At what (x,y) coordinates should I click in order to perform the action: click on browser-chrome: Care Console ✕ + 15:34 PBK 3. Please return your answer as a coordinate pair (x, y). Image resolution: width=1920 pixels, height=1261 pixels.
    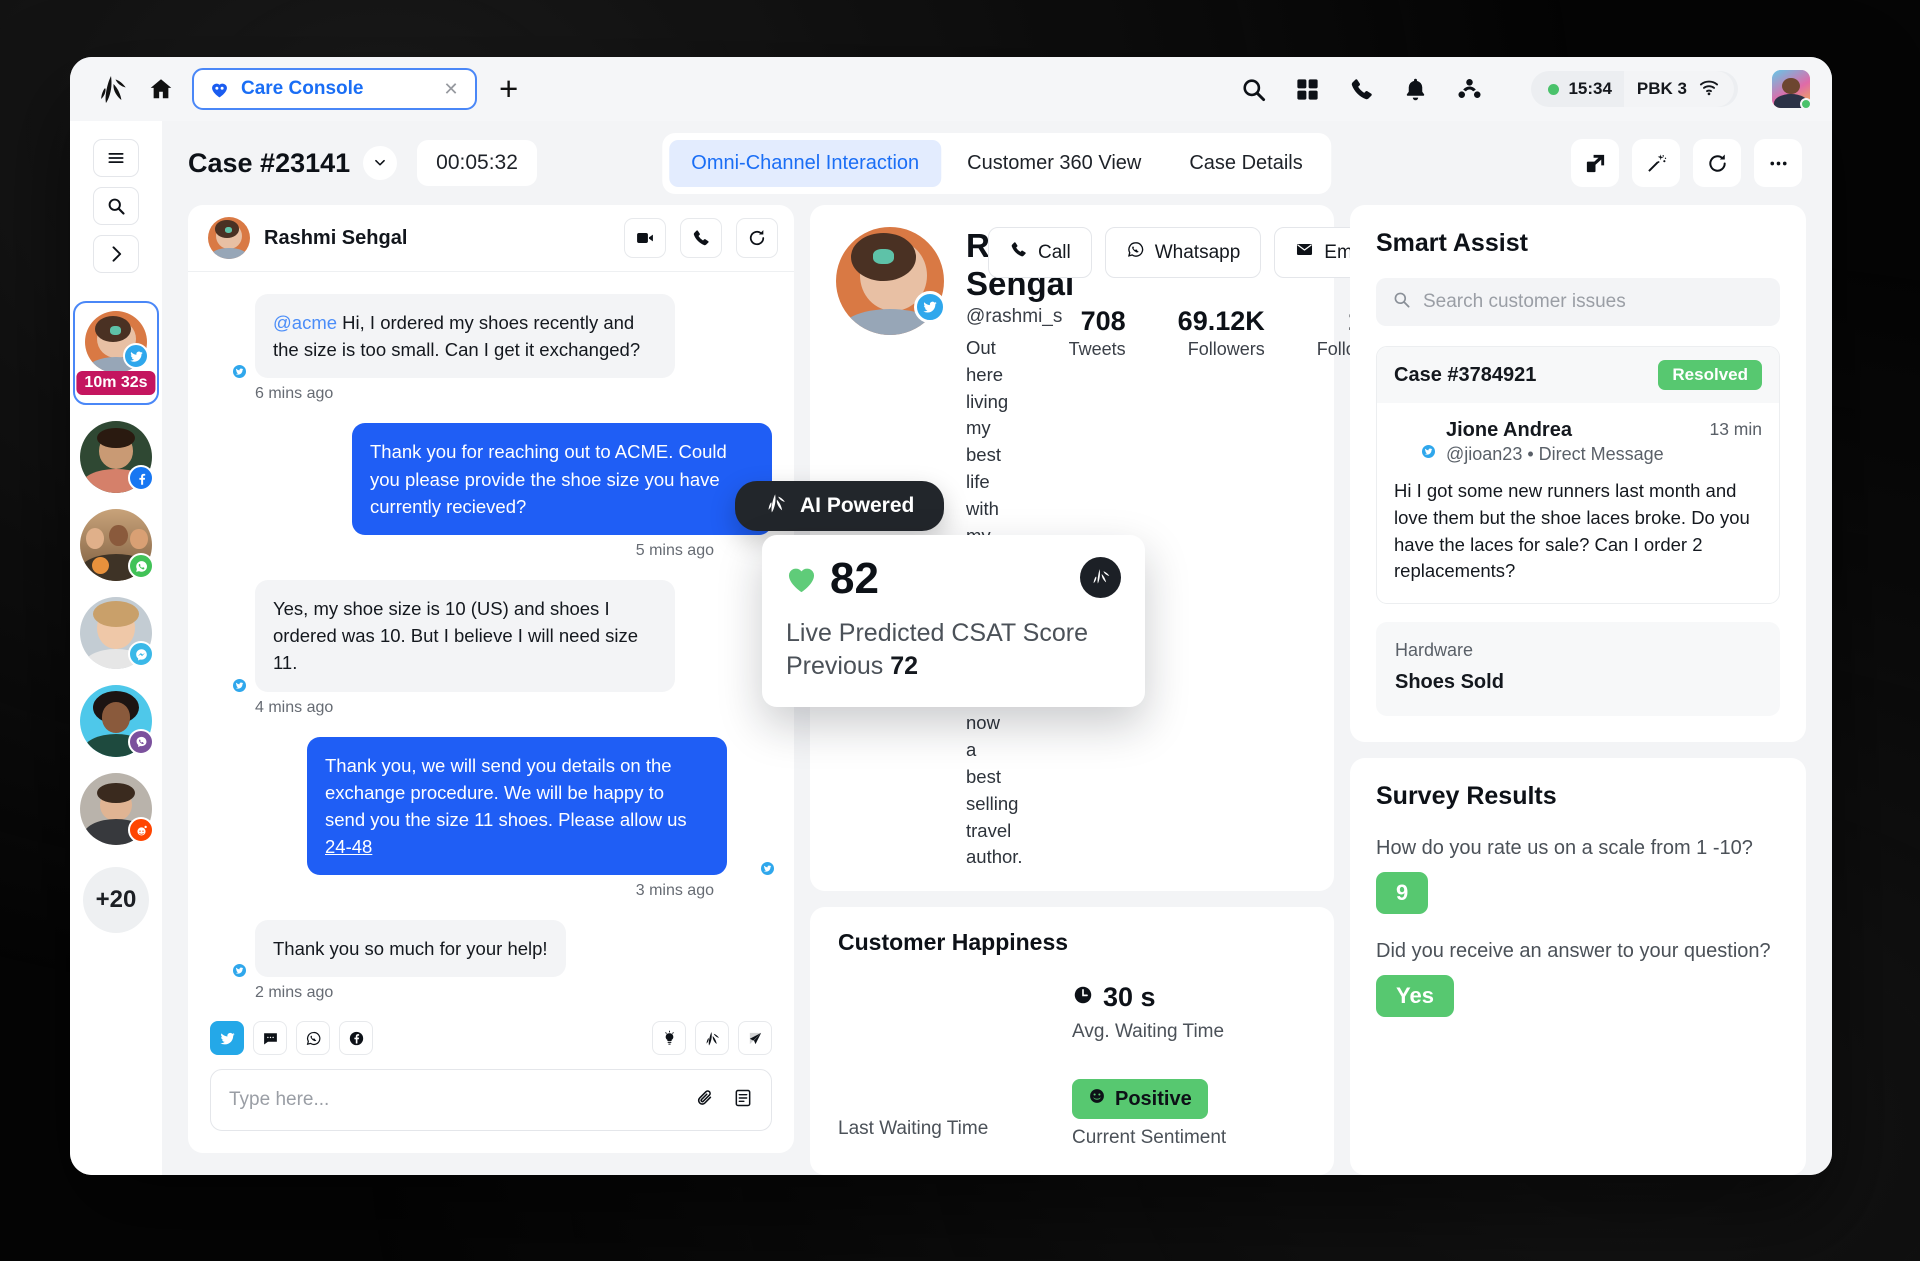
    Looking at the image, I should click on (951, 89).